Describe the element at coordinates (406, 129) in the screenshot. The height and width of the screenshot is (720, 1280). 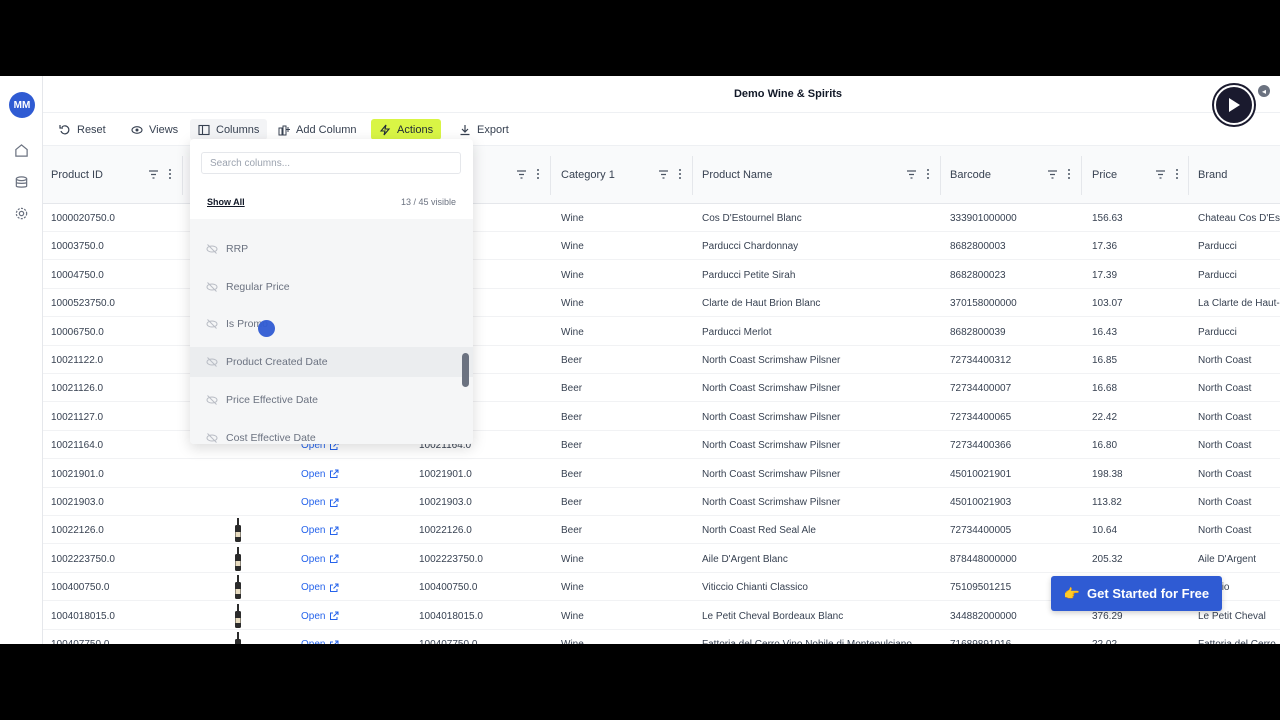
I see `actions-button: Actions` at that location.